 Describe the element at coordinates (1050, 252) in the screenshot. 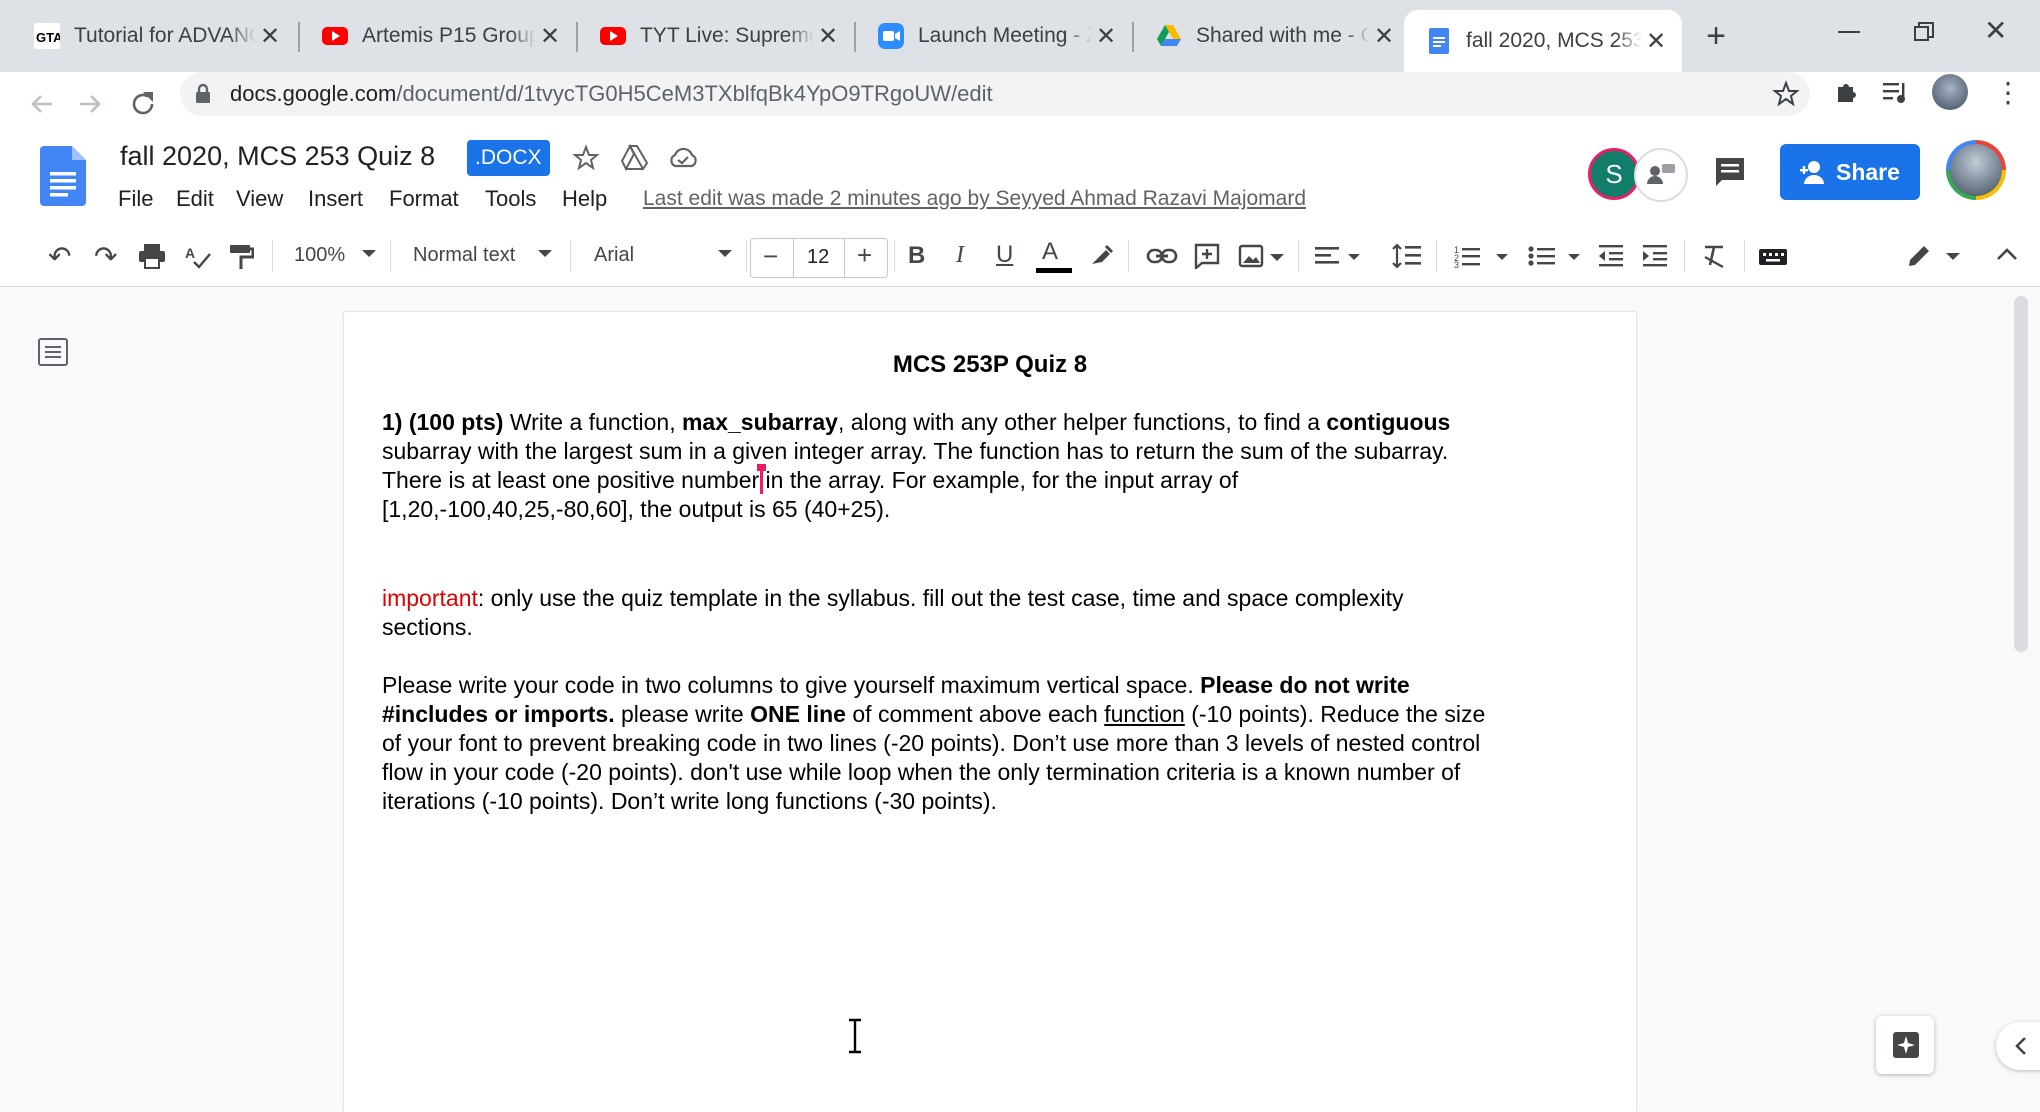

I see `text-color-icon: A` at that location.